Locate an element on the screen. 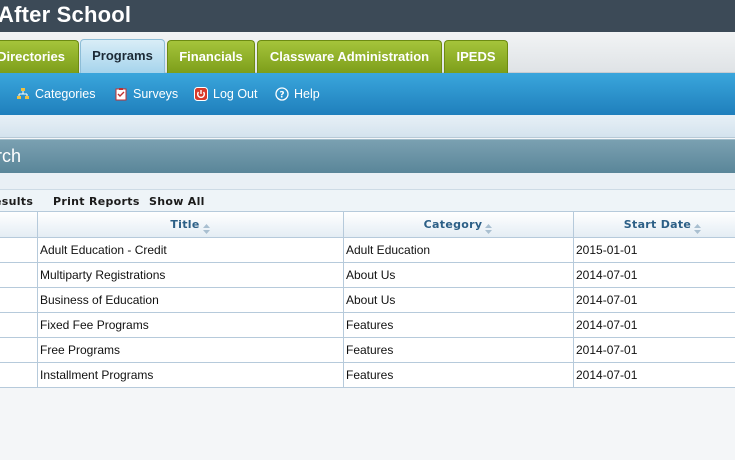 Image resolution: width=735 pixels, height=460 pixels. power-icon is located at coordinates (201, 94).